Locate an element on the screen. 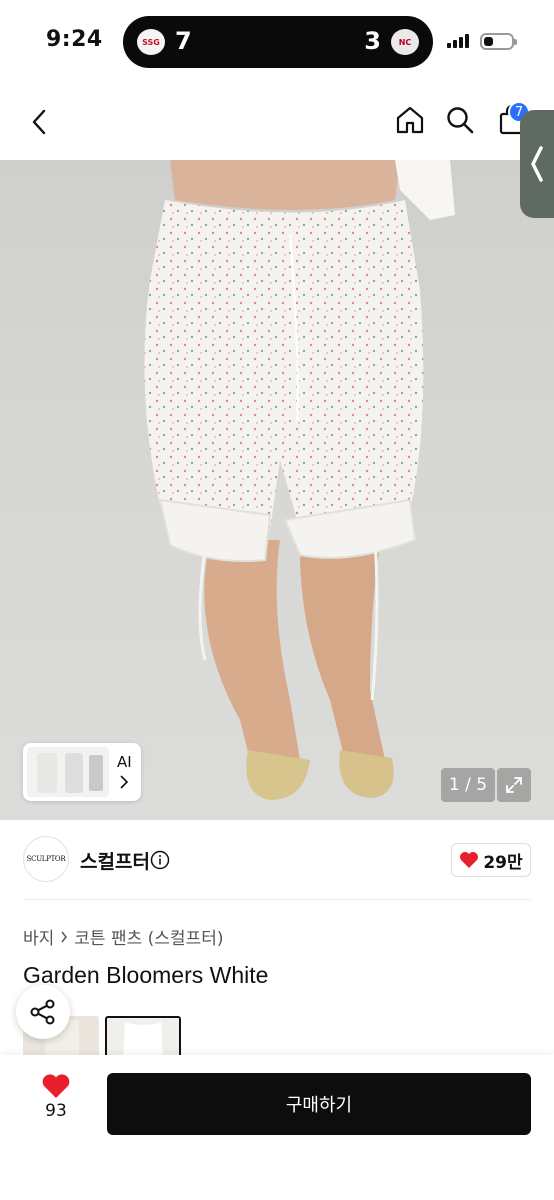  share-button is located at coordinates (43, 1012).